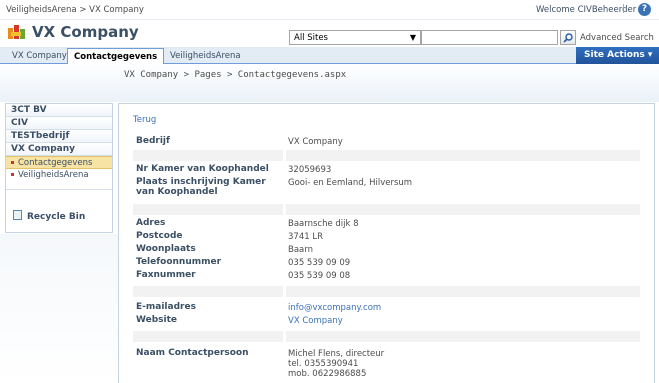 Image resolution: width=659 pixels, height=383 pixels. What do you see at coordinates (201, 187) in the screenshot?
I see `field-label: Plaats inschrijving Kamer van Koophandel` at bounding box center [201, 187].